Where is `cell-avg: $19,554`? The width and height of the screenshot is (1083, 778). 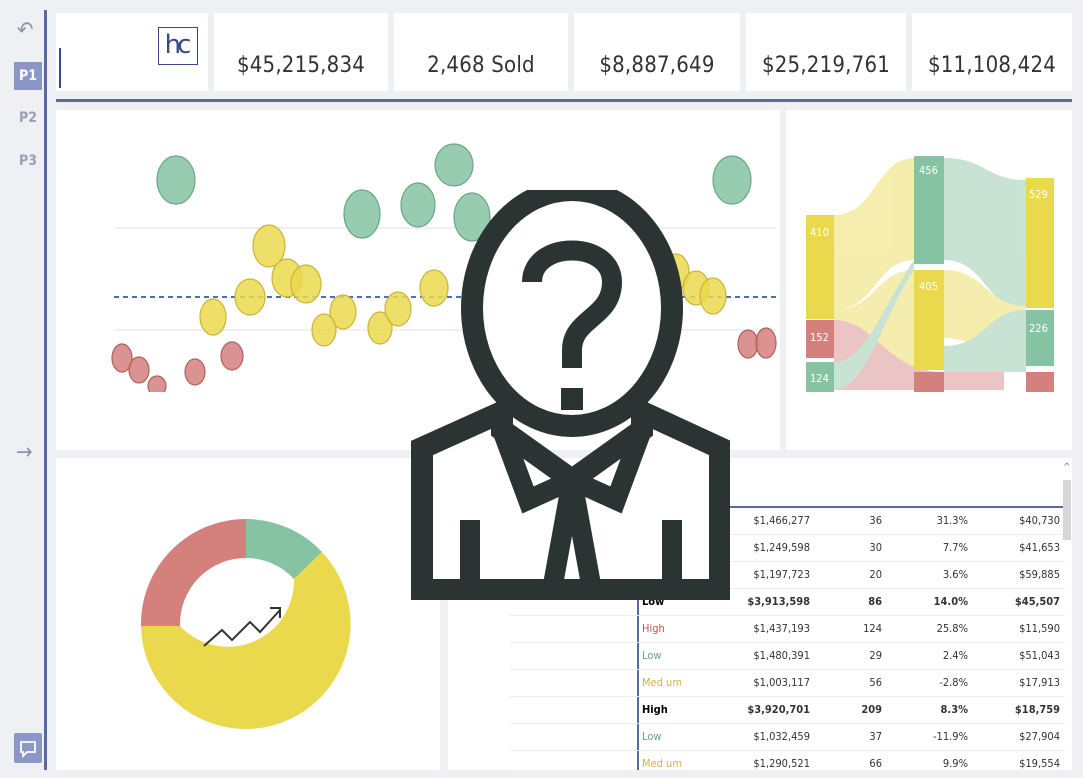 cell-avg: $19,554 is located at coordinates (1039, 763).